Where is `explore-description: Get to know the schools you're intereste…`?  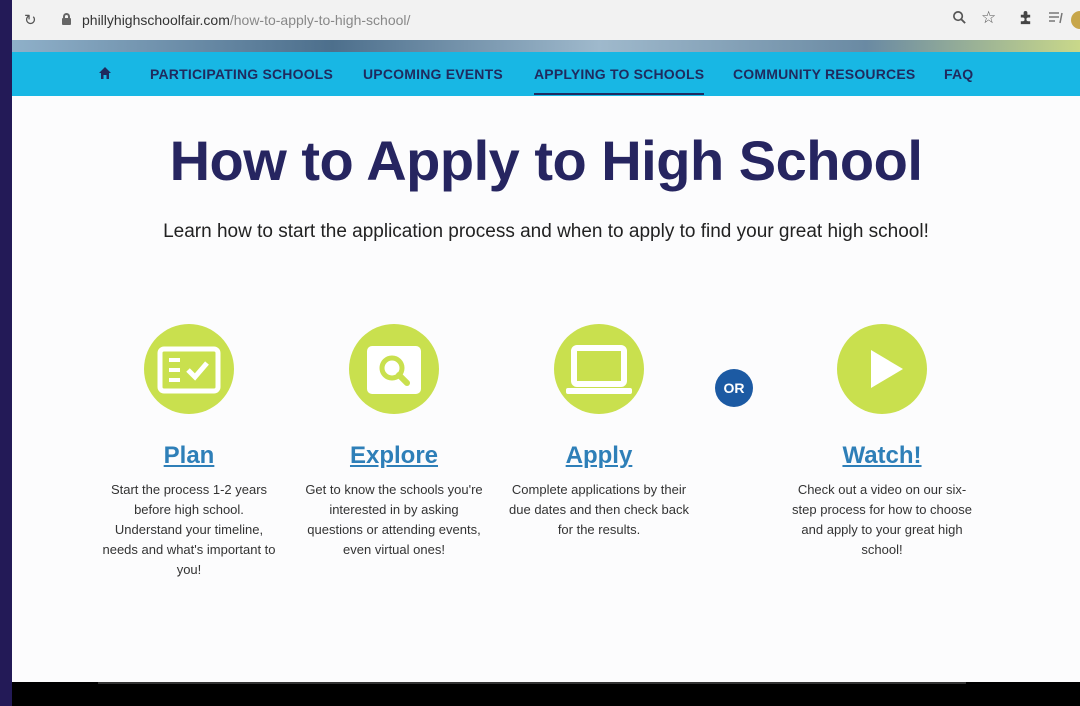
explore-description: Get to know the schools you're intereste… is located at coordinates (394, 519).